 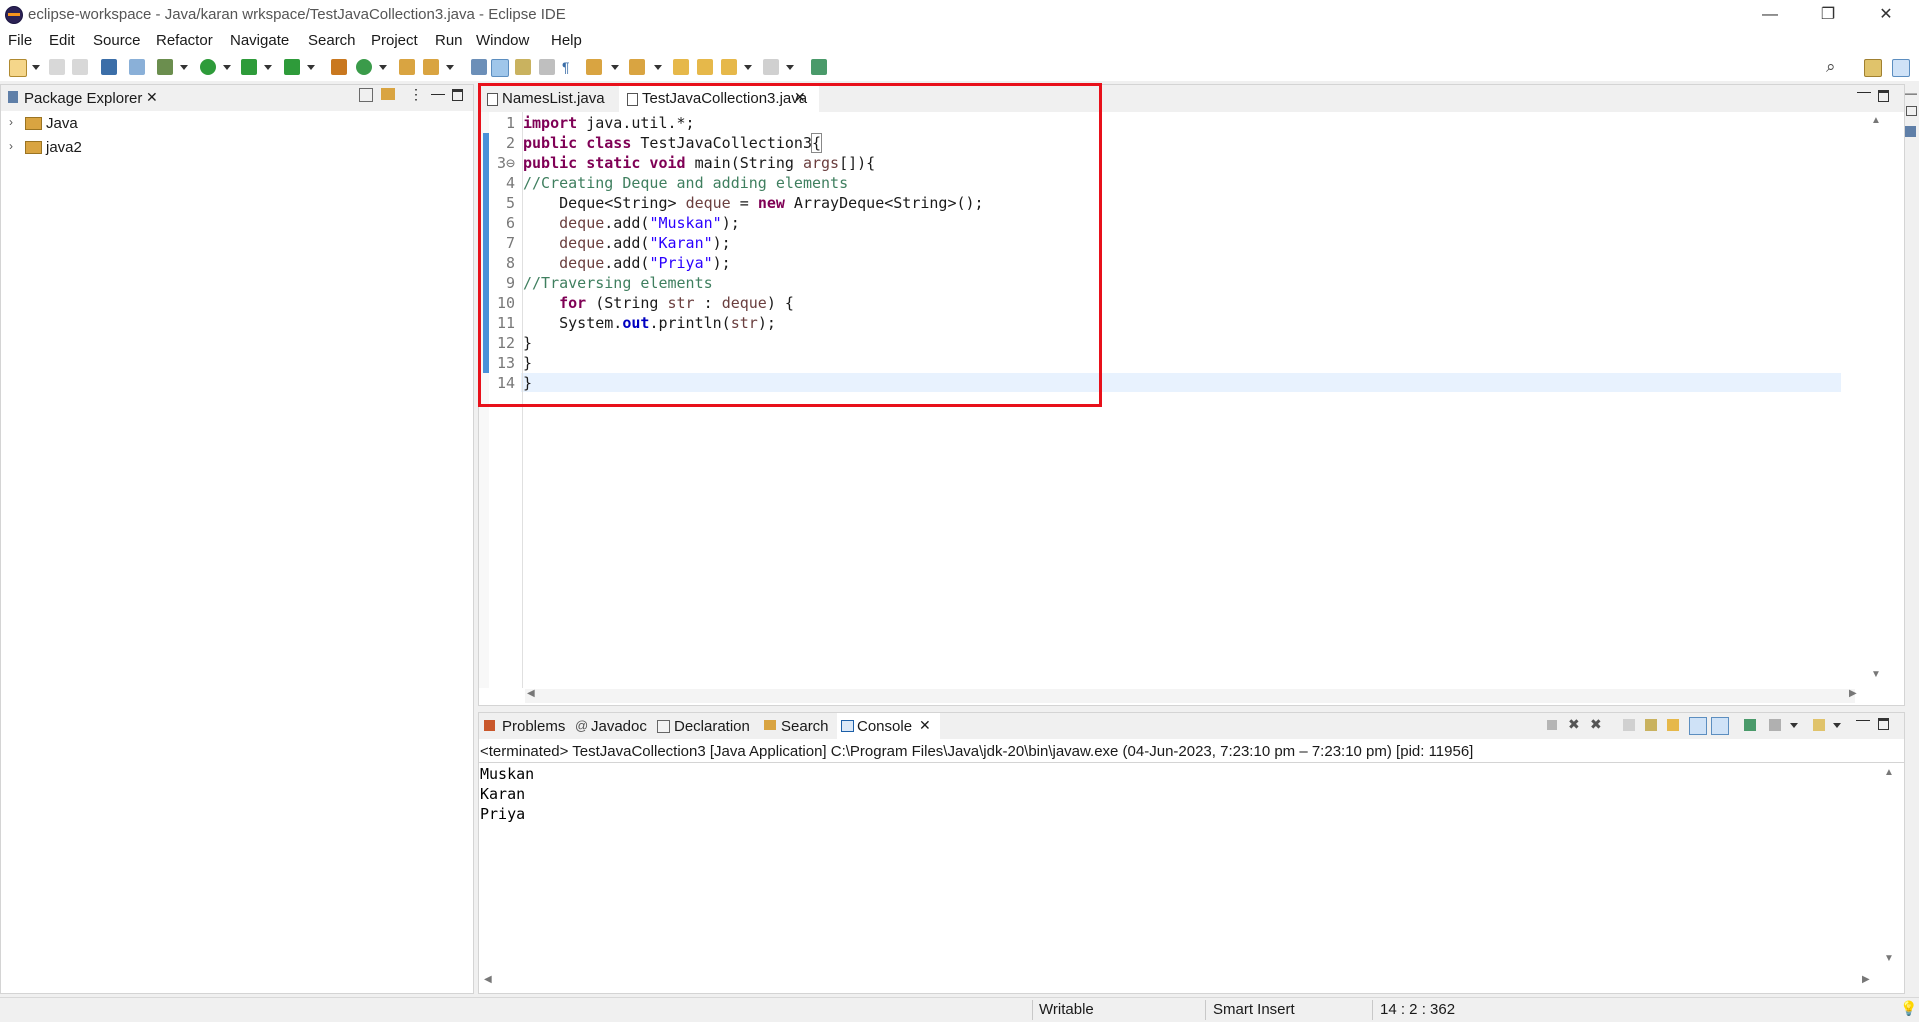 What do you see at coordinates (531, 693) in the screenshot?
I see `scroll-left-icon: ◀` at bounding box center [531, 693].